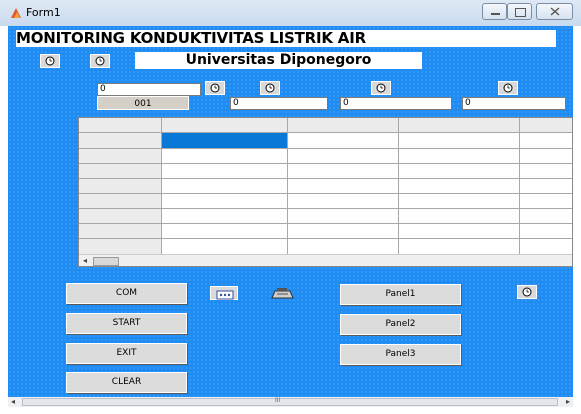  I want to click on minimize-button, so click(494, 11).